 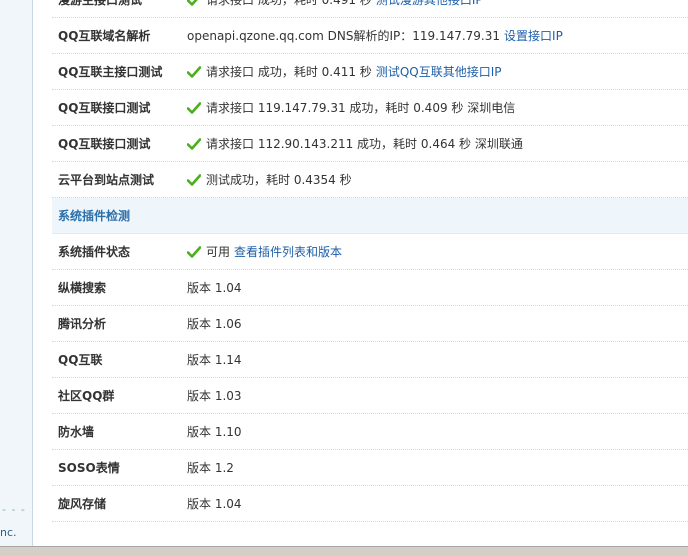 I want to click on row-value: 版本 1.10, so click(x=214, y=431).